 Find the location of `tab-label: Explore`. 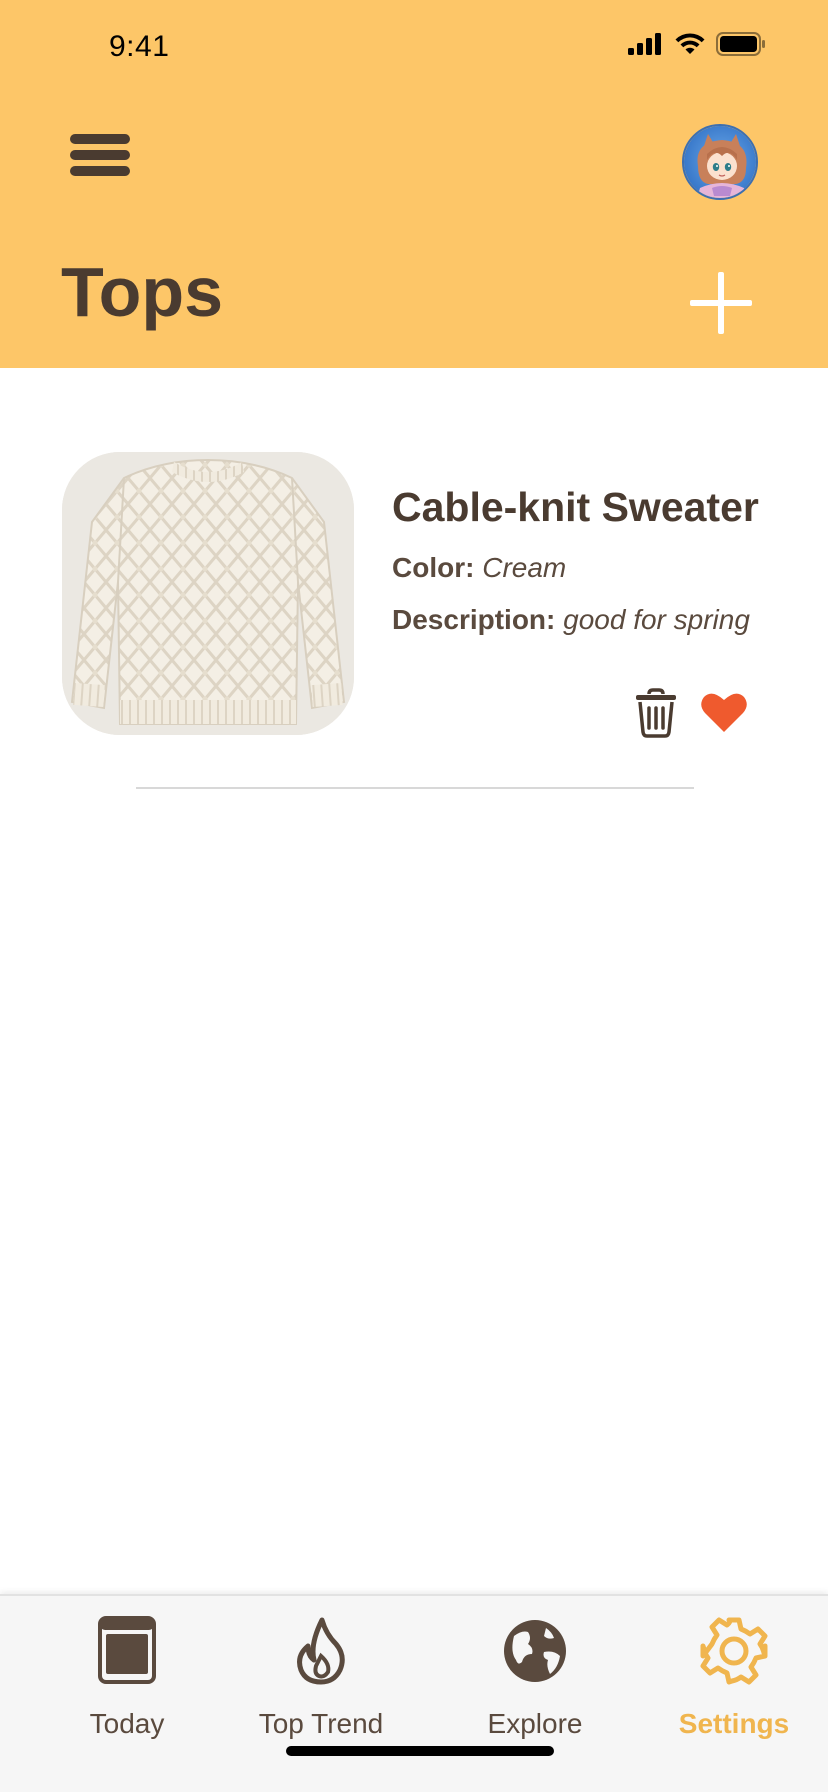

tab-label: Explore is located at coordinates (535, 1723).